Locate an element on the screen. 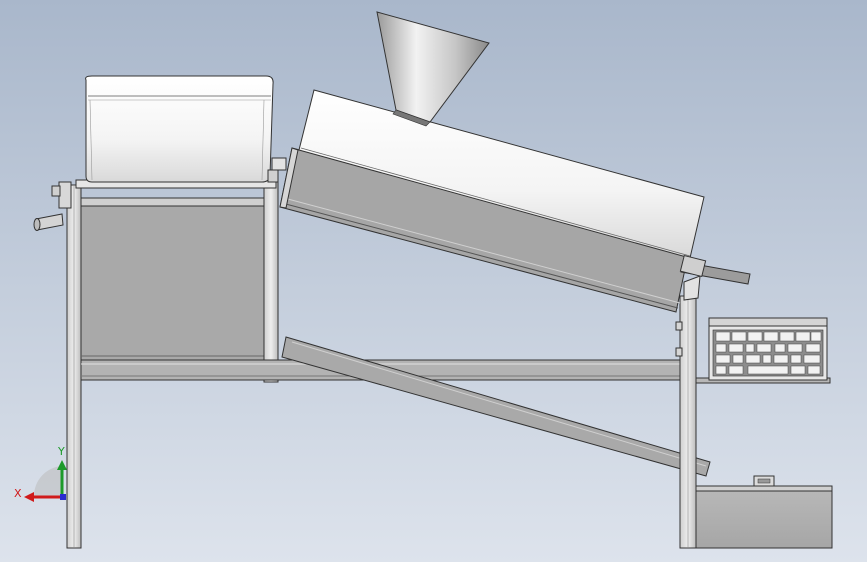 The height and width of the screenshot is (562, 867). coordinate-triad: X Y is located at coordinates (40, 473).